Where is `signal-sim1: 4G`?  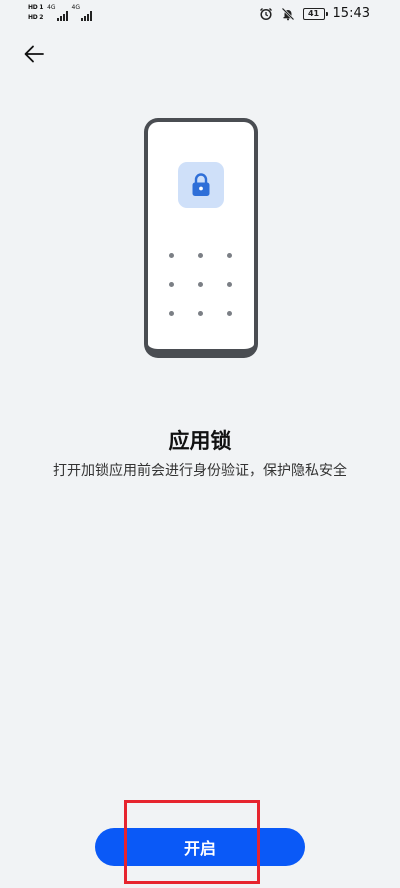 signal-sim1: 4G is located at coordinates (57, 12).